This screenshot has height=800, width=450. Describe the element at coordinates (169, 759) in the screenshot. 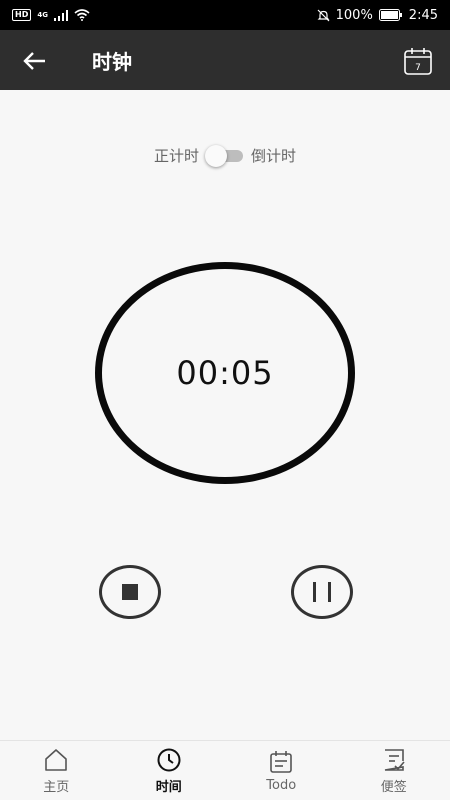

I see `clock-icon` at that location.